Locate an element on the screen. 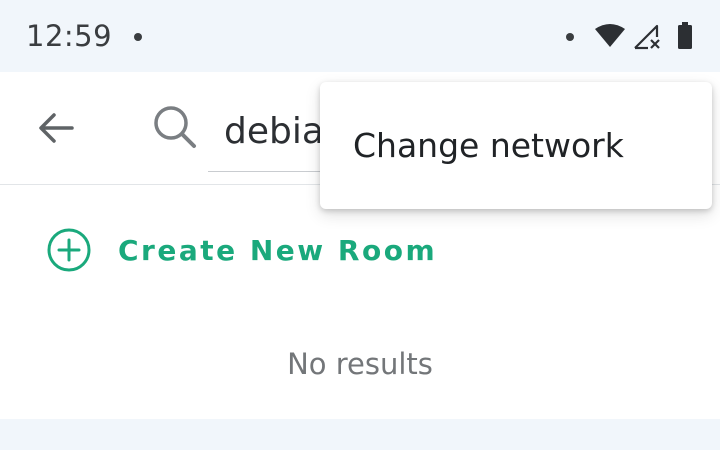 This screenshot has height=450, width=720. create-new-room-label: Create New Room is located at coordinates (278, 250).